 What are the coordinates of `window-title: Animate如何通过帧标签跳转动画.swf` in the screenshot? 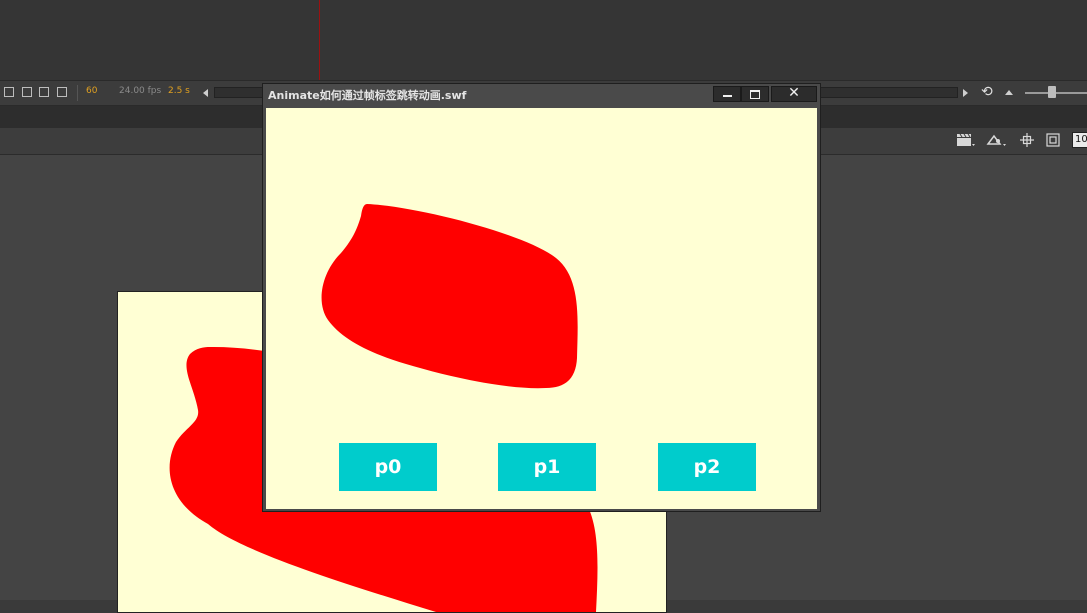 It's located at (367, 95).